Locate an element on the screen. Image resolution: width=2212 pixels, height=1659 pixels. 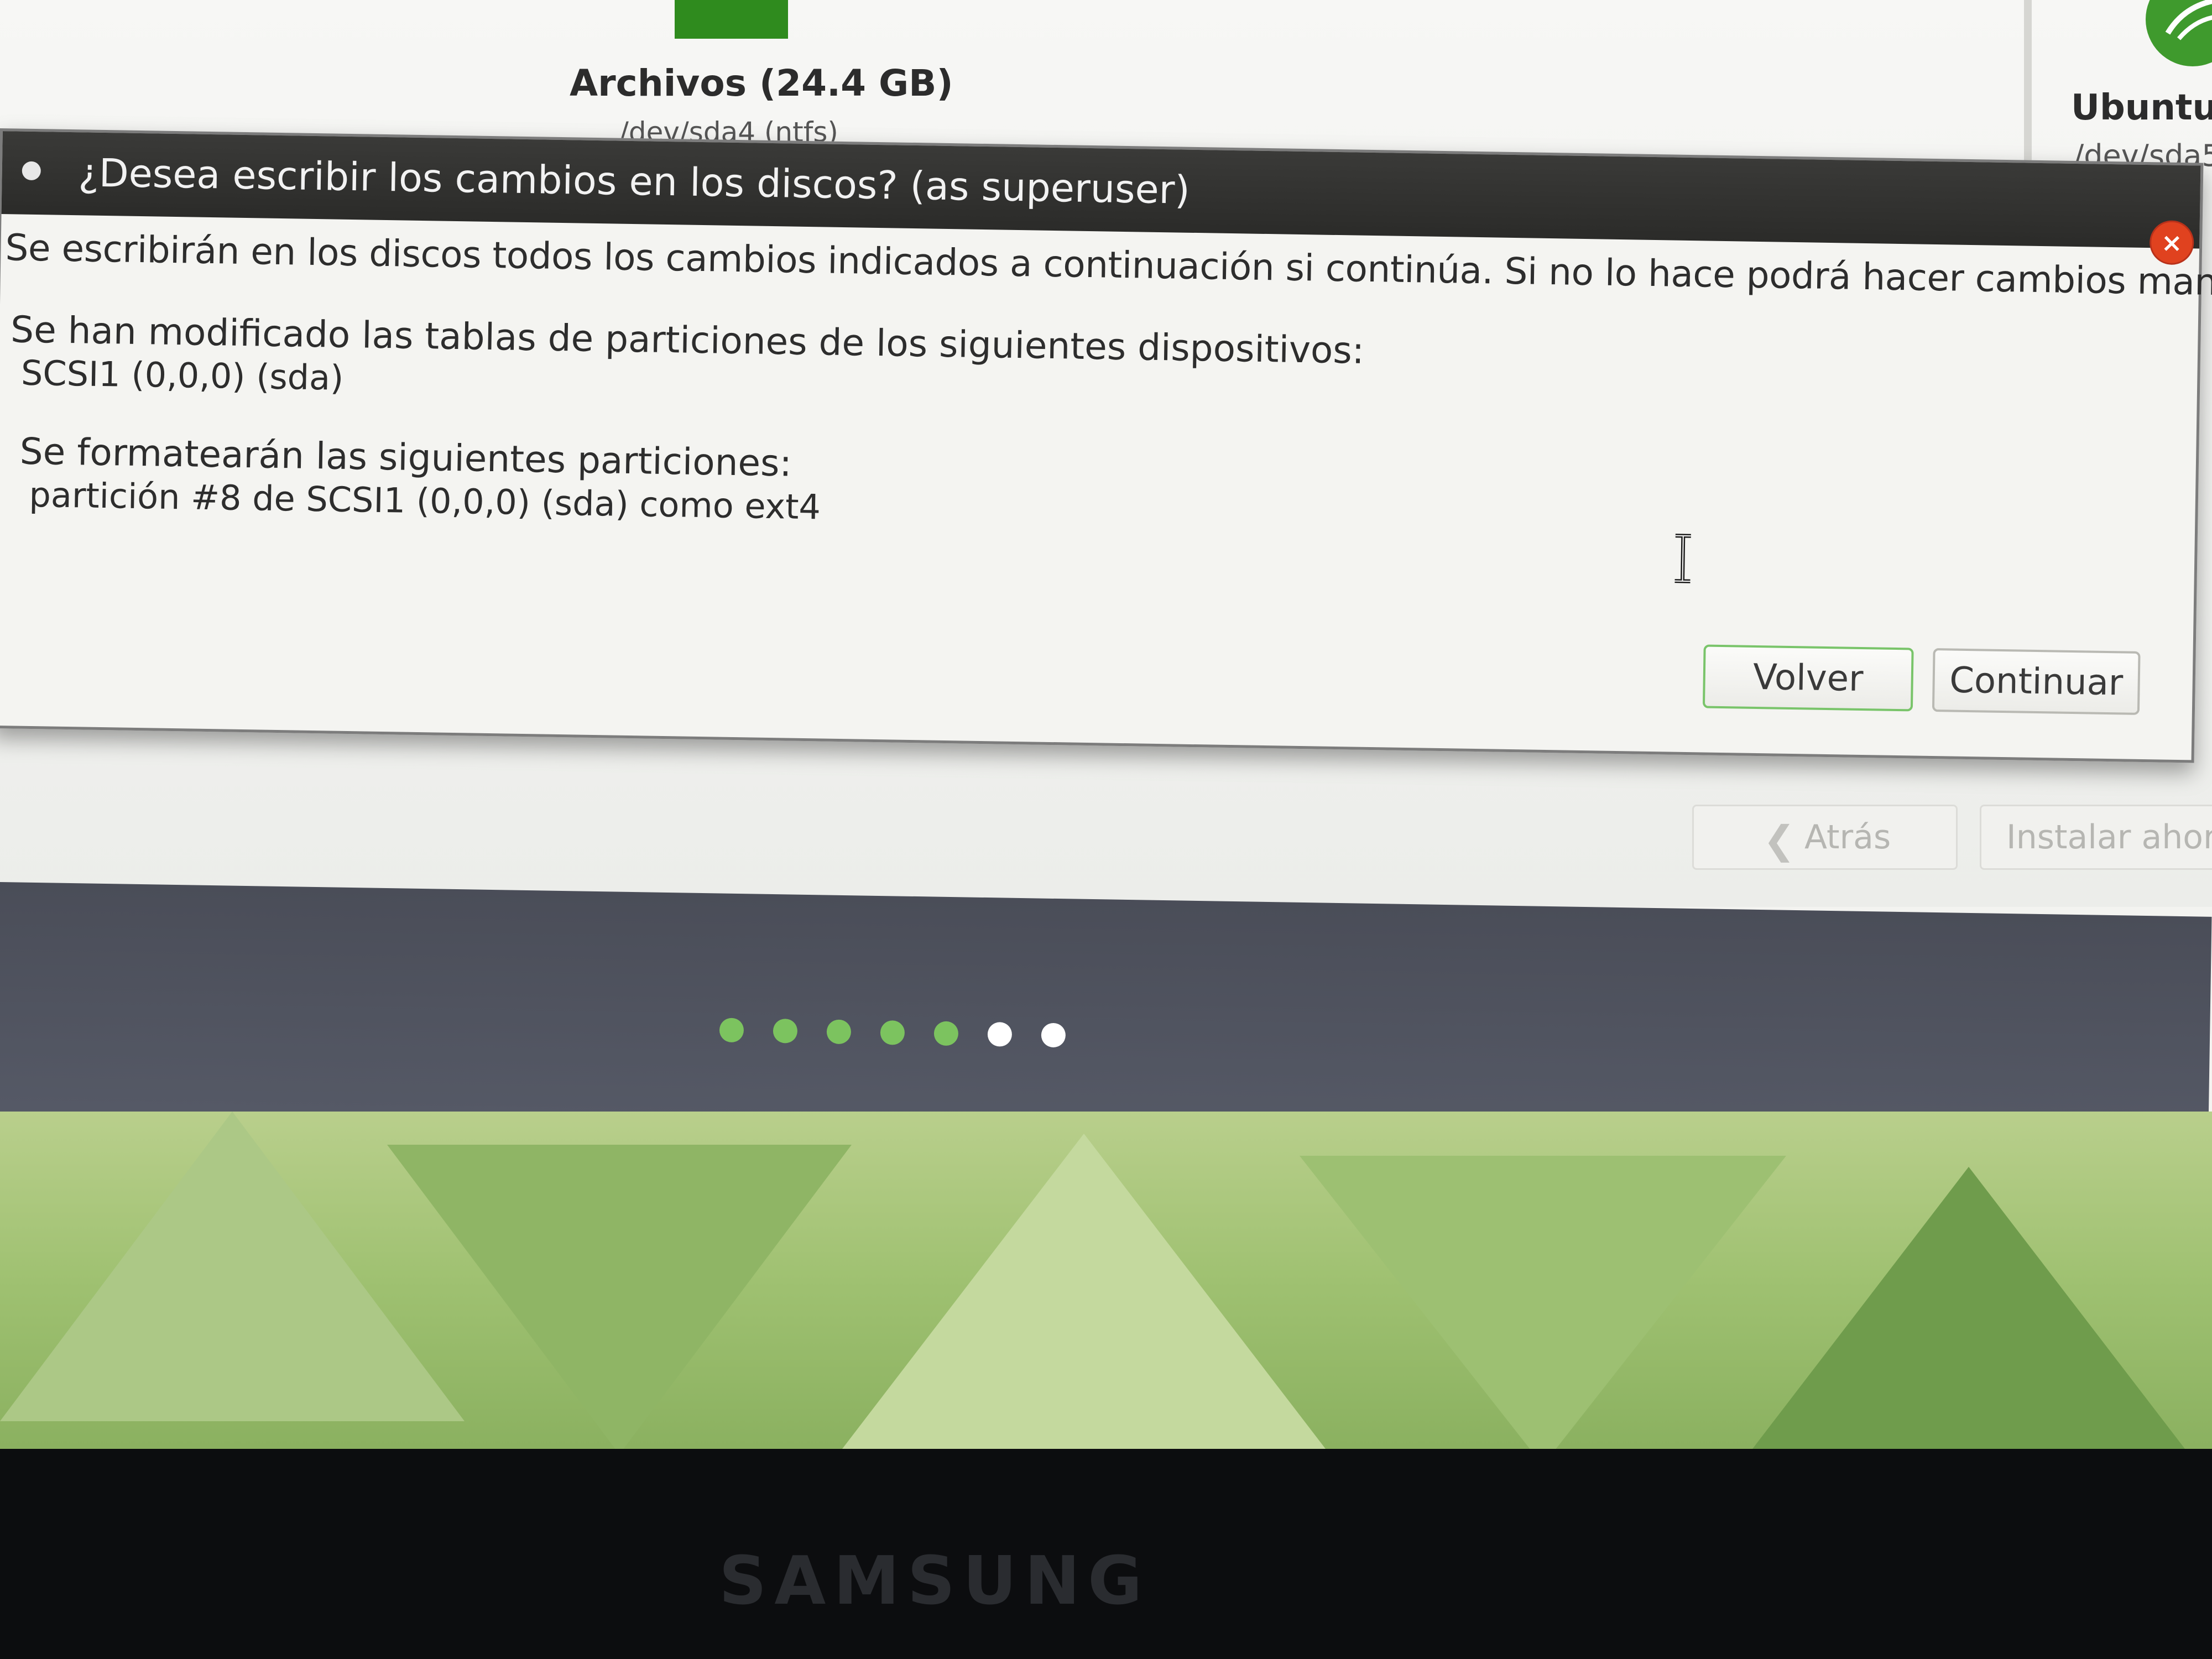
ubuntu-logo-icon is located at coordinates (2179, 33).